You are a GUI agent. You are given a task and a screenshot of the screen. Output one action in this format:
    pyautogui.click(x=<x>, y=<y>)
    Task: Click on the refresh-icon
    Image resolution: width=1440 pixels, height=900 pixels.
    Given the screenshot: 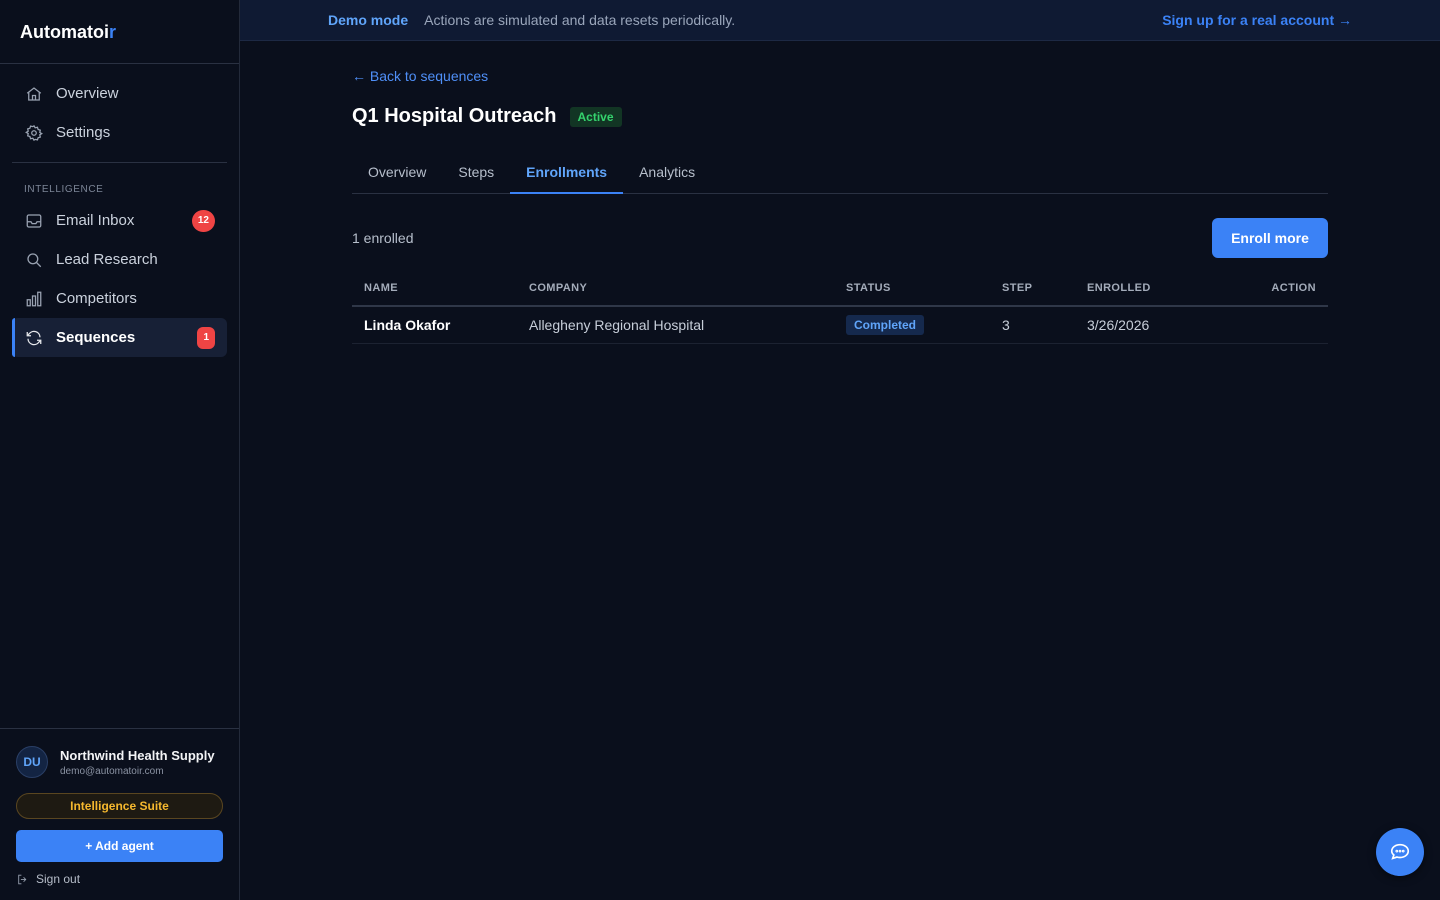 What is the action you would take?
    pyautogui.click(x=34, y=338)
    